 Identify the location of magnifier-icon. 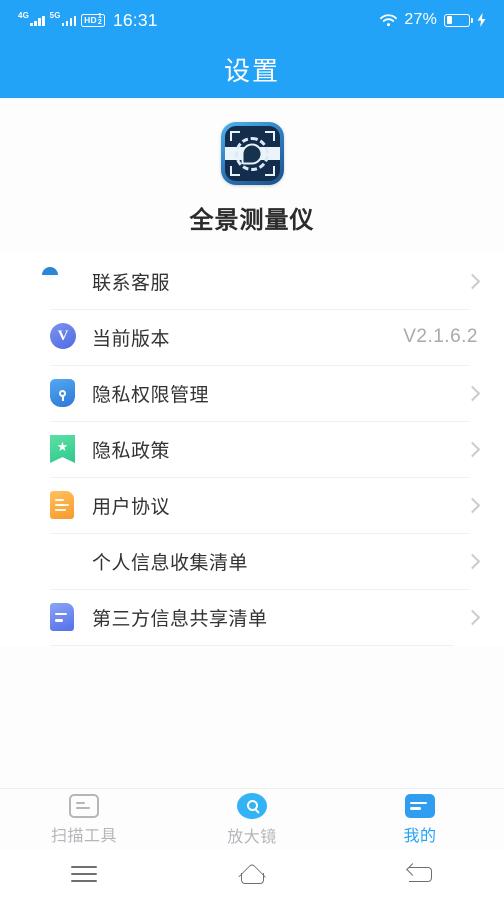
(252, 805).